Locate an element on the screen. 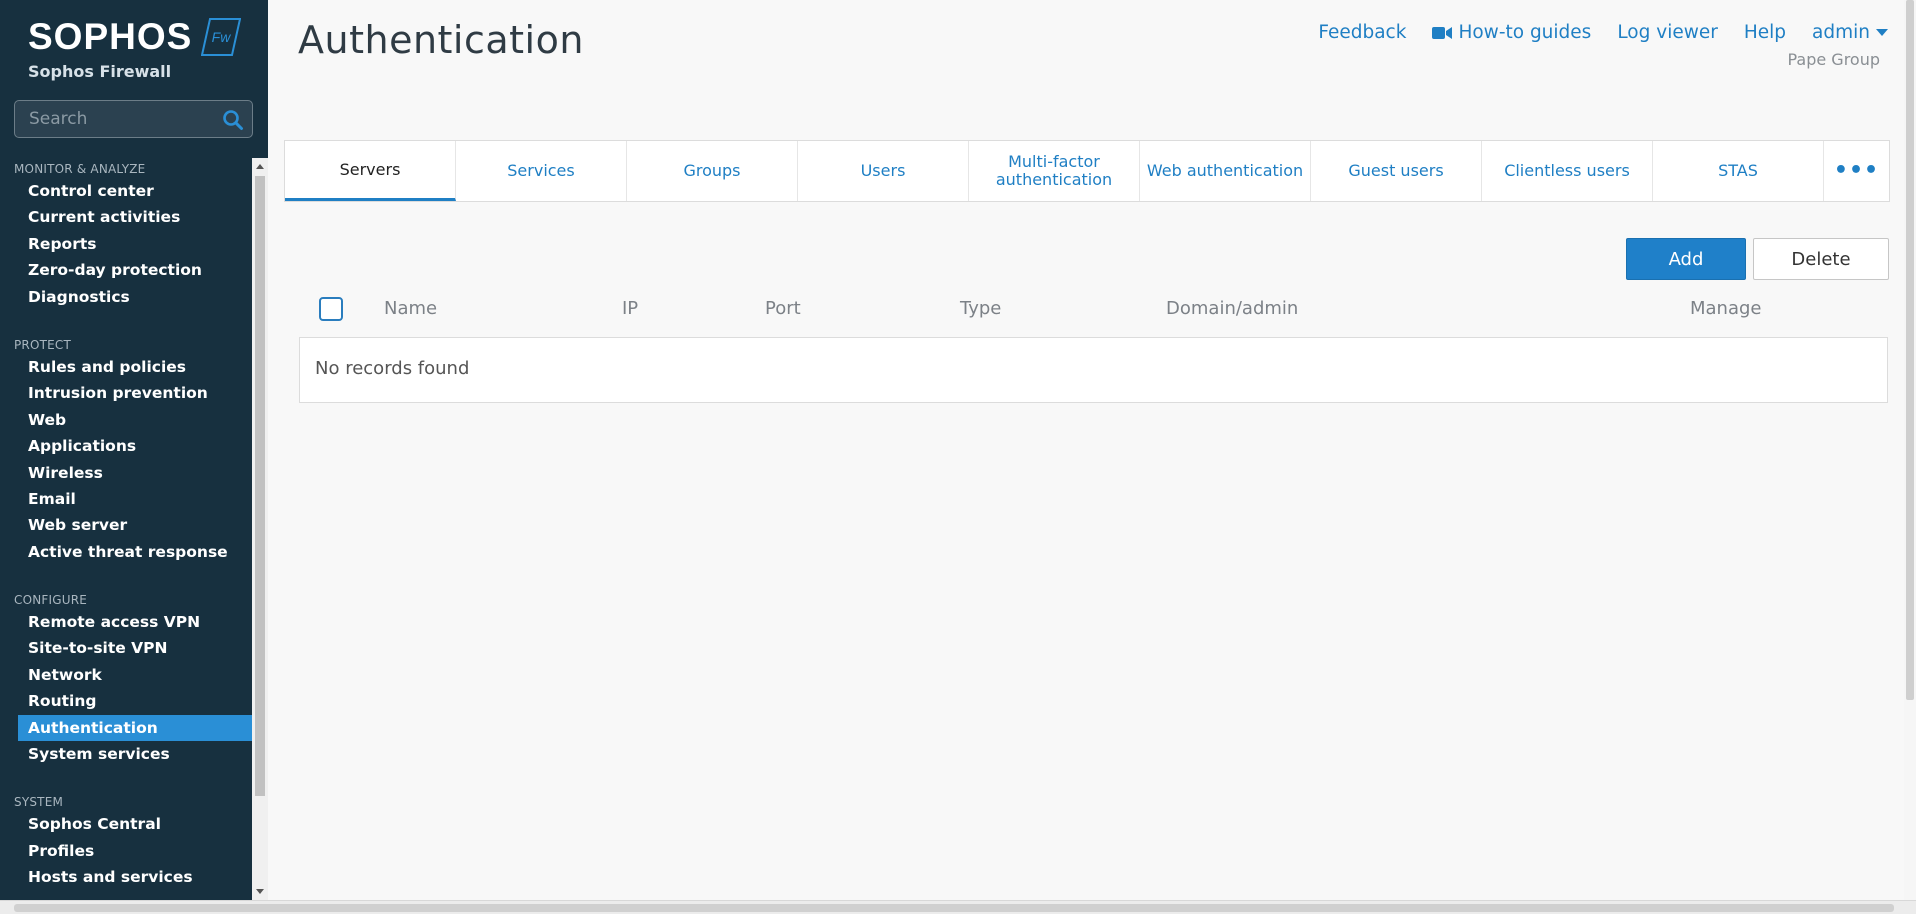 Image resolution: width=1916 pixels, height=914 pixels. caret-down-icon is located at coordinates (1882, 32).